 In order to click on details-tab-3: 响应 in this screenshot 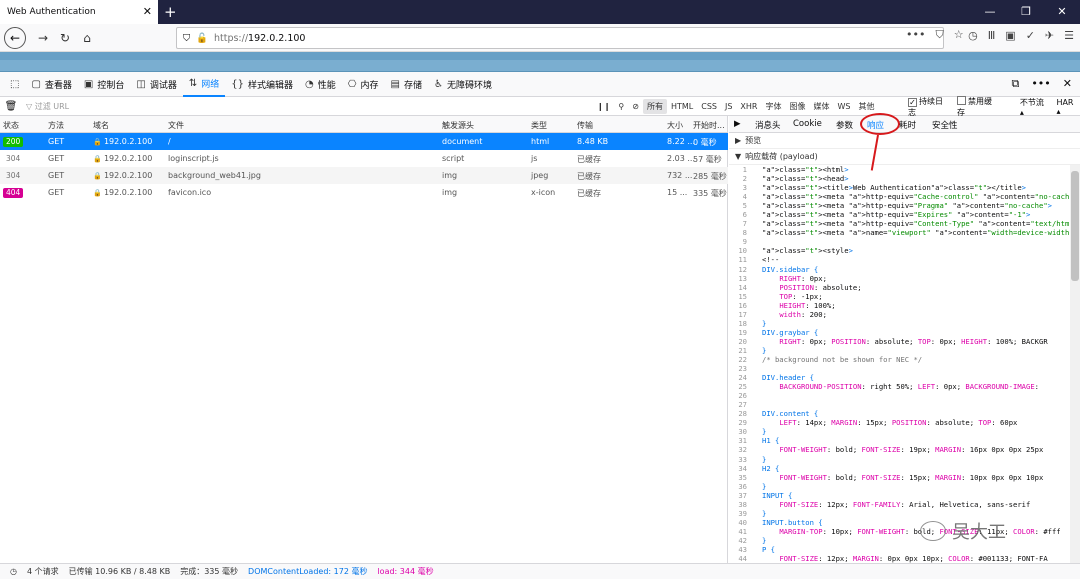, I will do `click(875, 125)`.